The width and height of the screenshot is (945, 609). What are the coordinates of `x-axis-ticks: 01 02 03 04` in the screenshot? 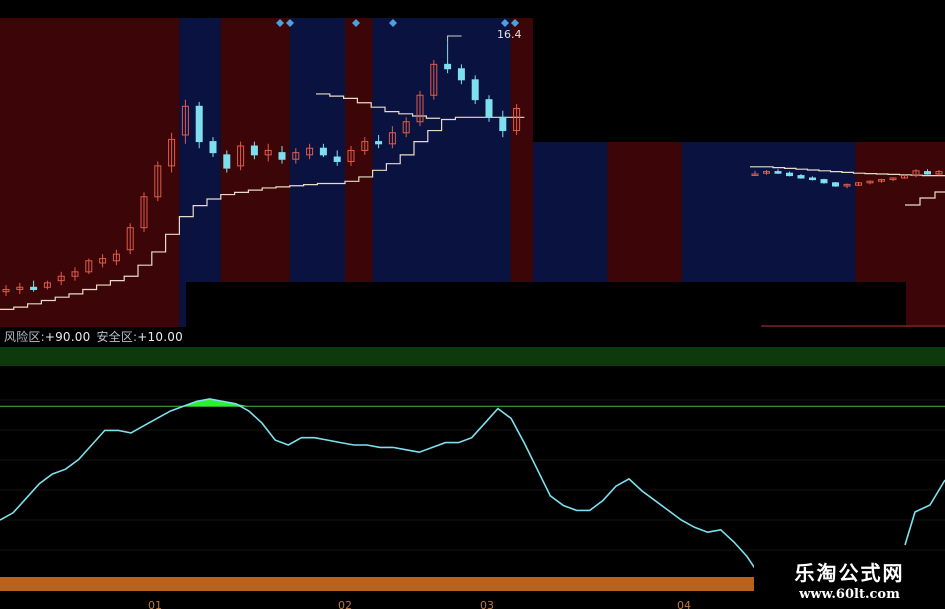 It's located at (419, 604).